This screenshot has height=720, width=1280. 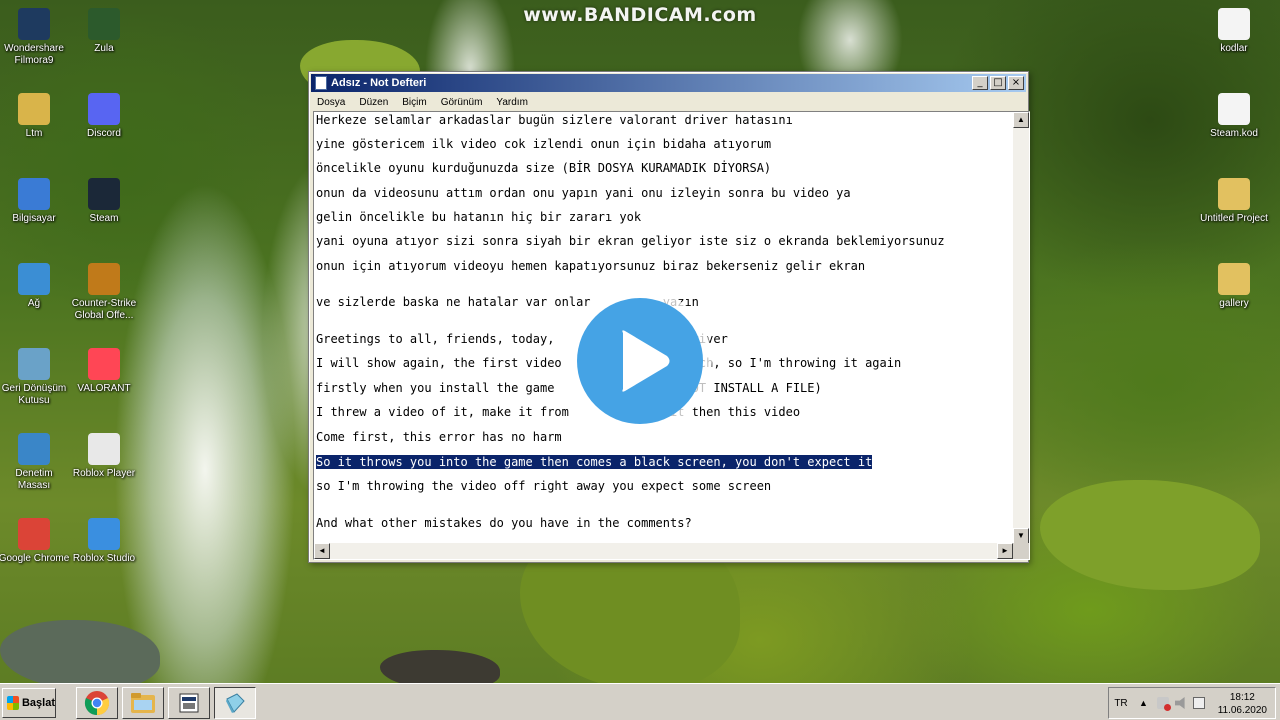 What do you see at coordinates (104, 109) in the screenshot?
I see `discord-icon` at bounding box center [104, 109].